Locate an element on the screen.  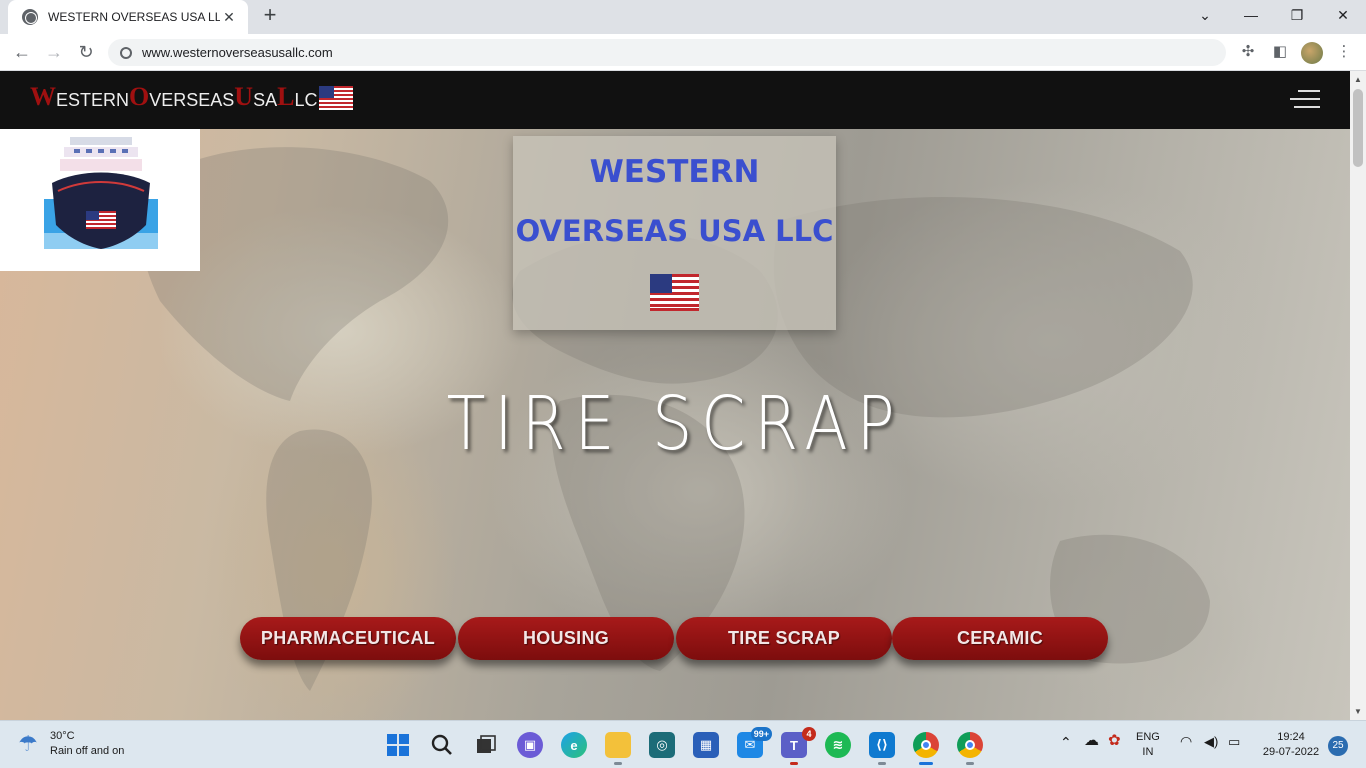
windows-start-icon is located at coordinates (398, 745).